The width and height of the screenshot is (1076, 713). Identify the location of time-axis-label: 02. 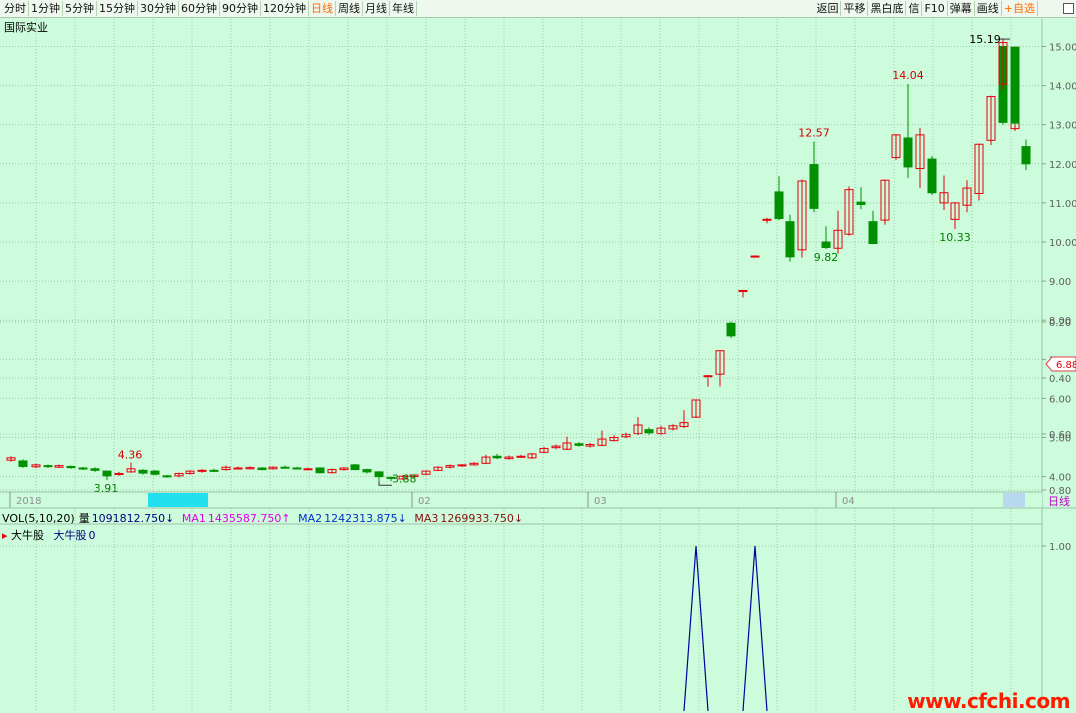
(424, 501).